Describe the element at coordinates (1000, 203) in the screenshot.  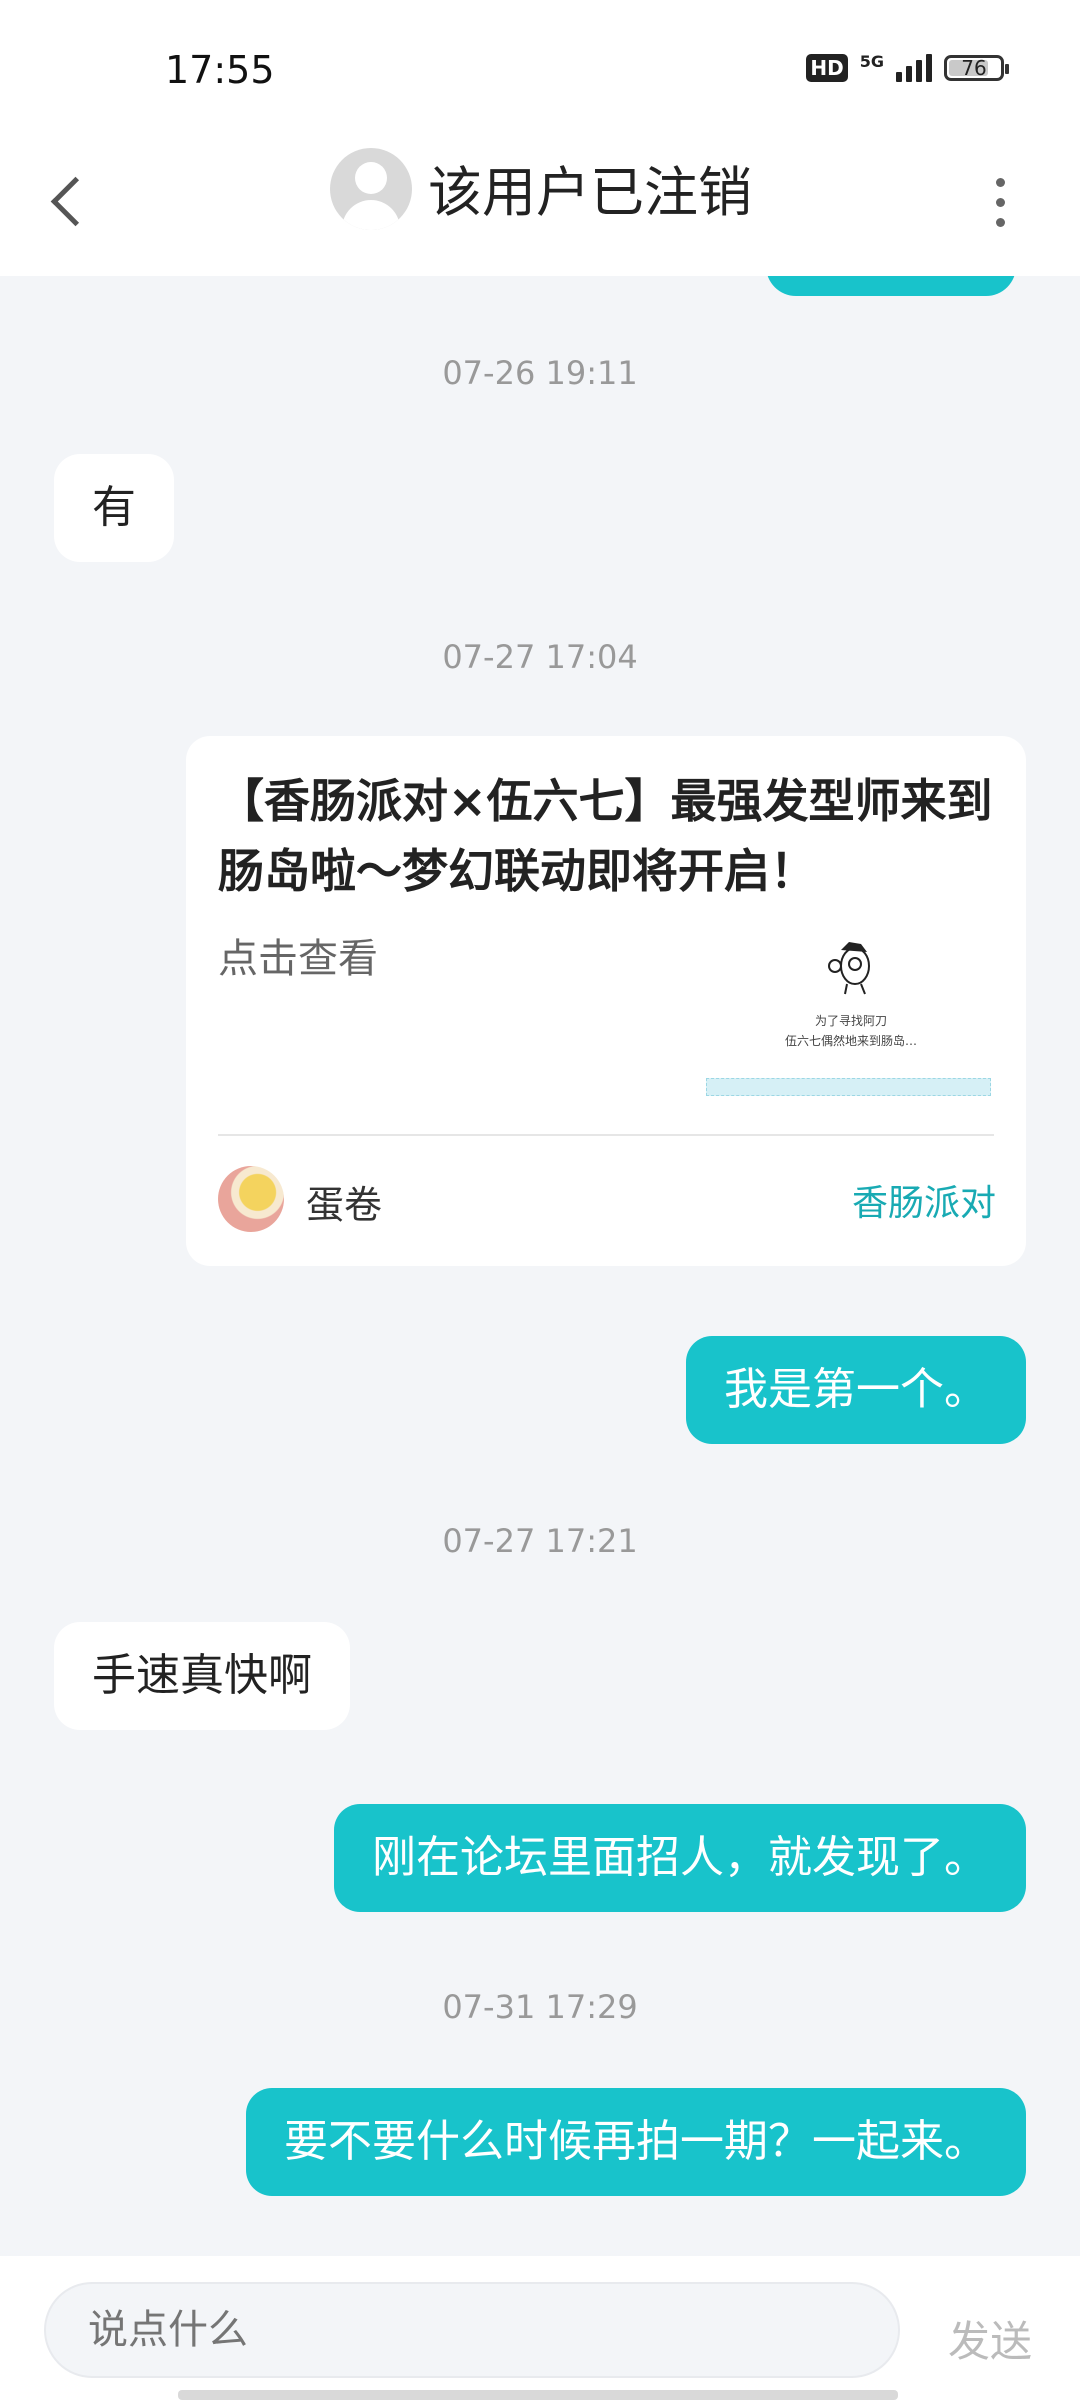
I see `more-options-button` at that location.